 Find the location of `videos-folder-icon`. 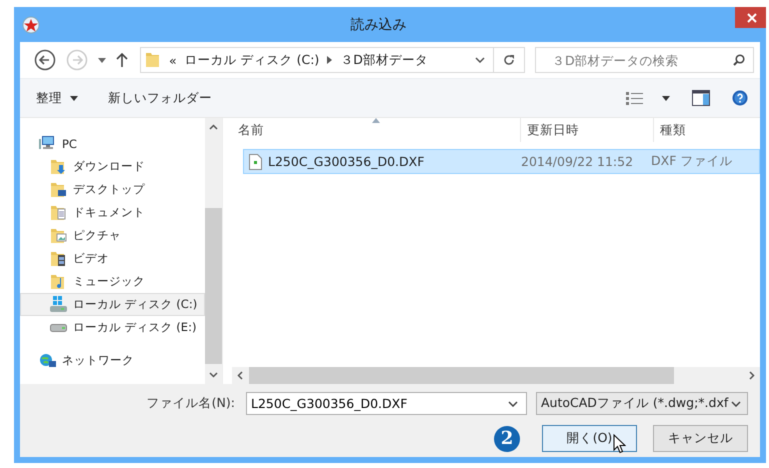

videos-folder-icon is located at coordinates (59, 258).